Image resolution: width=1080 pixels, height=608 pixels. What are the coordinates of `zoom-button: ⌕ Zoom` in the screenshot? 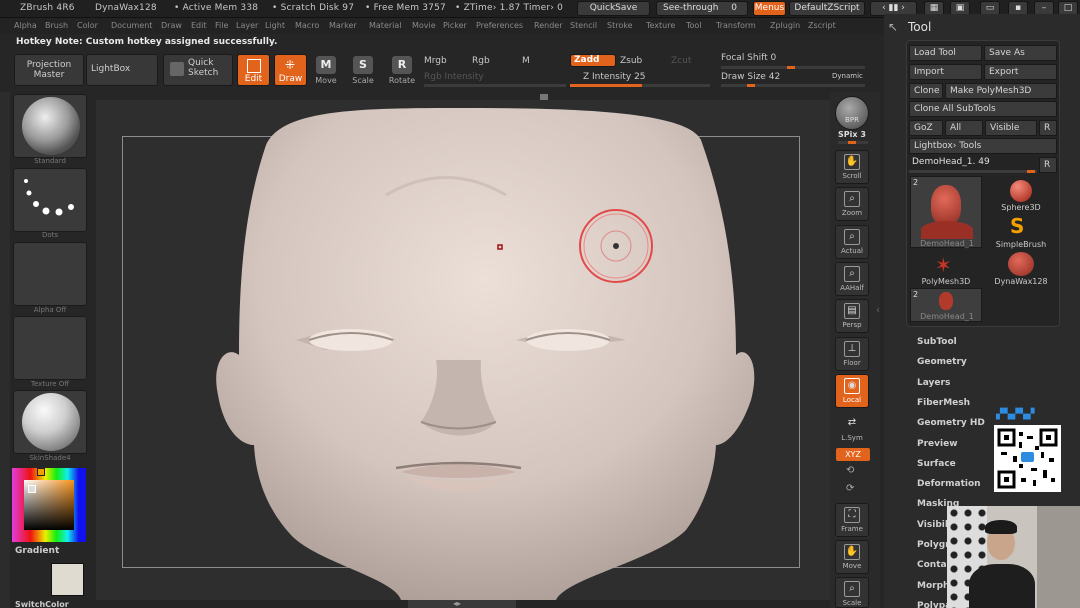 It's located at (852, 204).